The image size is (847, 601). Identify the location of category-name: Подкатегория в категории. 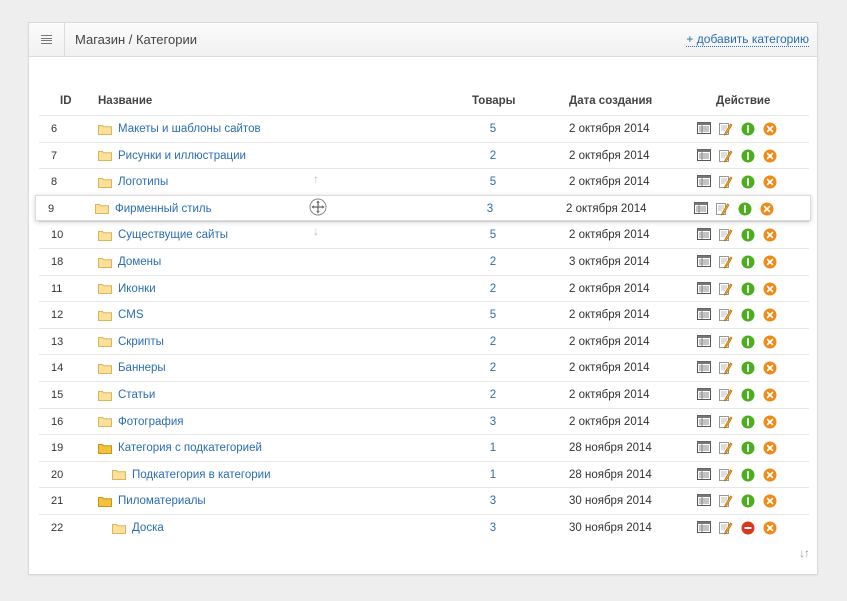
(201, 475).